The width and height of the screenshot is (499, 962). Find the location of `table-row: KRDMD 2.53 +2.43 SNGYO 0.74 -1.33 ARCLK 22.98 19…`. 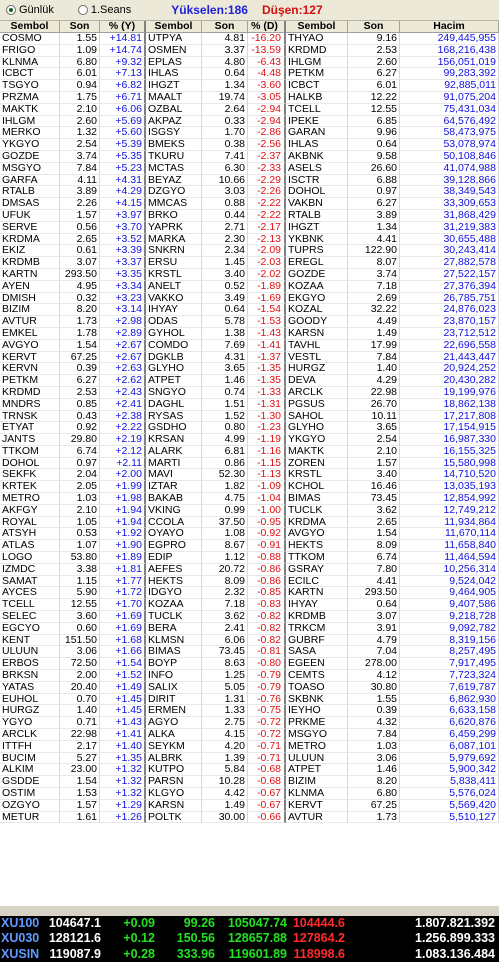

table-row: KRDMD 2.53 +2.43 SNGYO 0.74 -1.33 ARCLK 22.98 19… is located at coordinates (249, 392).